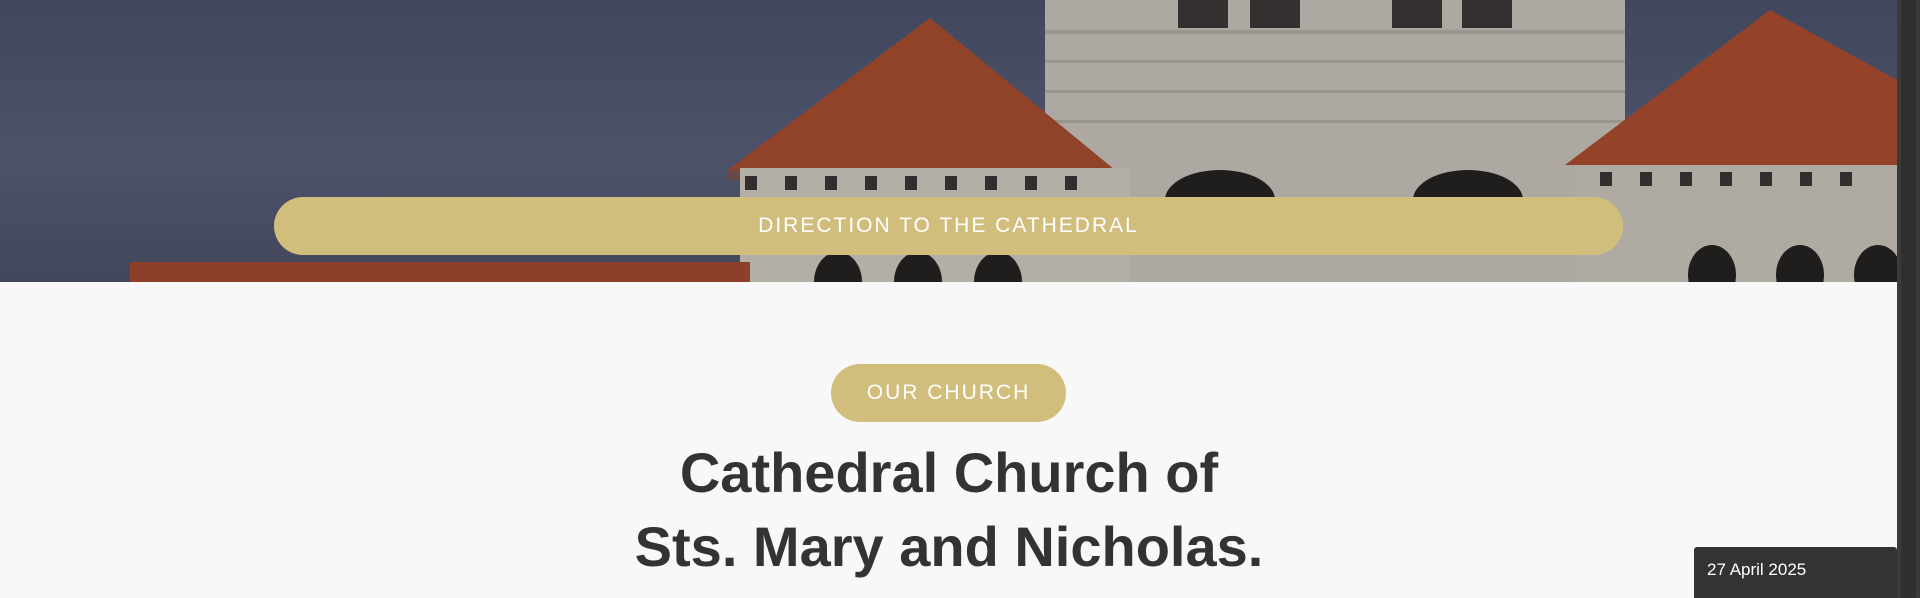 The width and height of the screenshot is (1920, 598). What do you see at coordinates (948, 393) in the screenshot?
I see `our-church-badge: OUR CHURCH` at bounding box center [948, 393].